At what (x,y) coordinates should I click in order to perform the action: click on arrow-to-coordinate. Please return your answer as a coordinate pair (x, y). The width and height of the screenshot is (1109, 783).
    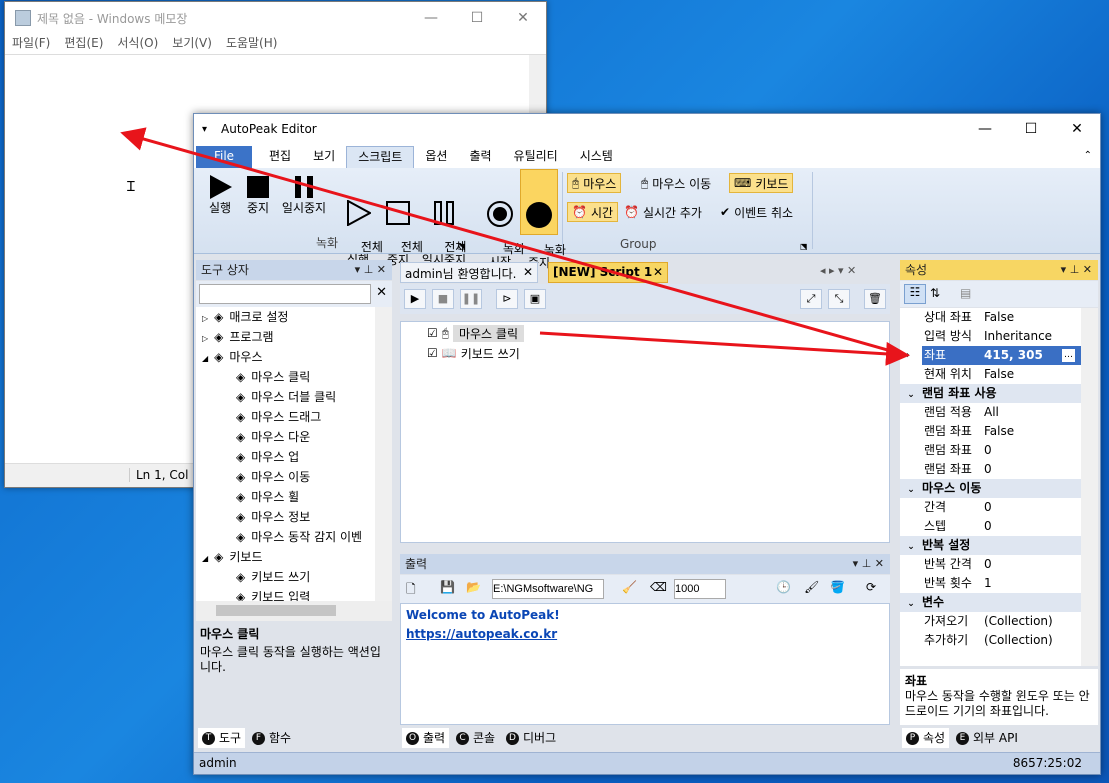
    Looking at the image, I should click on (724, 348).